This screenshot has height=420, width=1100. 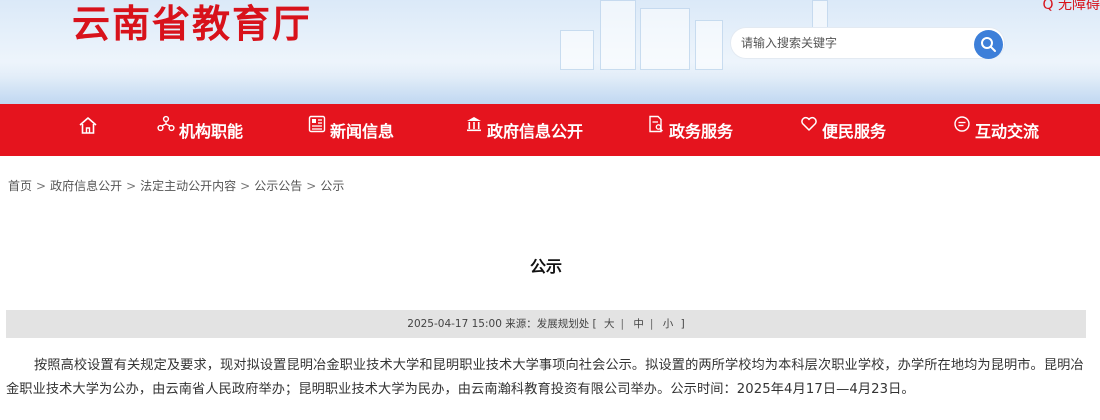 I want to click on breadcrumb: 首页 > 政府信息公开 > 法定主动公开内容 > 公示公告 > 公示, so click(x=176, y=185).